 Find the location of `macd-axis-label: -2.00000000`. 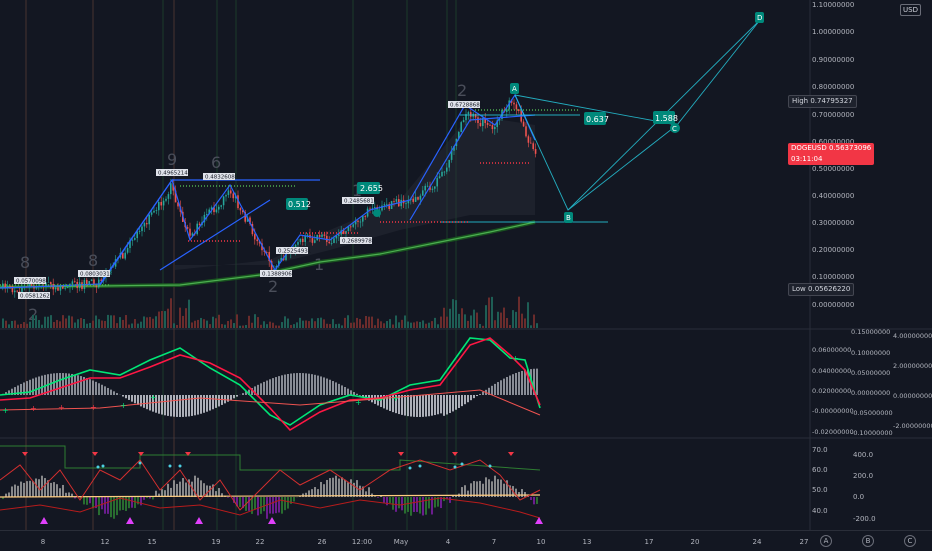

macd-axis-label: -2.00000000 is located at coordinates (912, 426).